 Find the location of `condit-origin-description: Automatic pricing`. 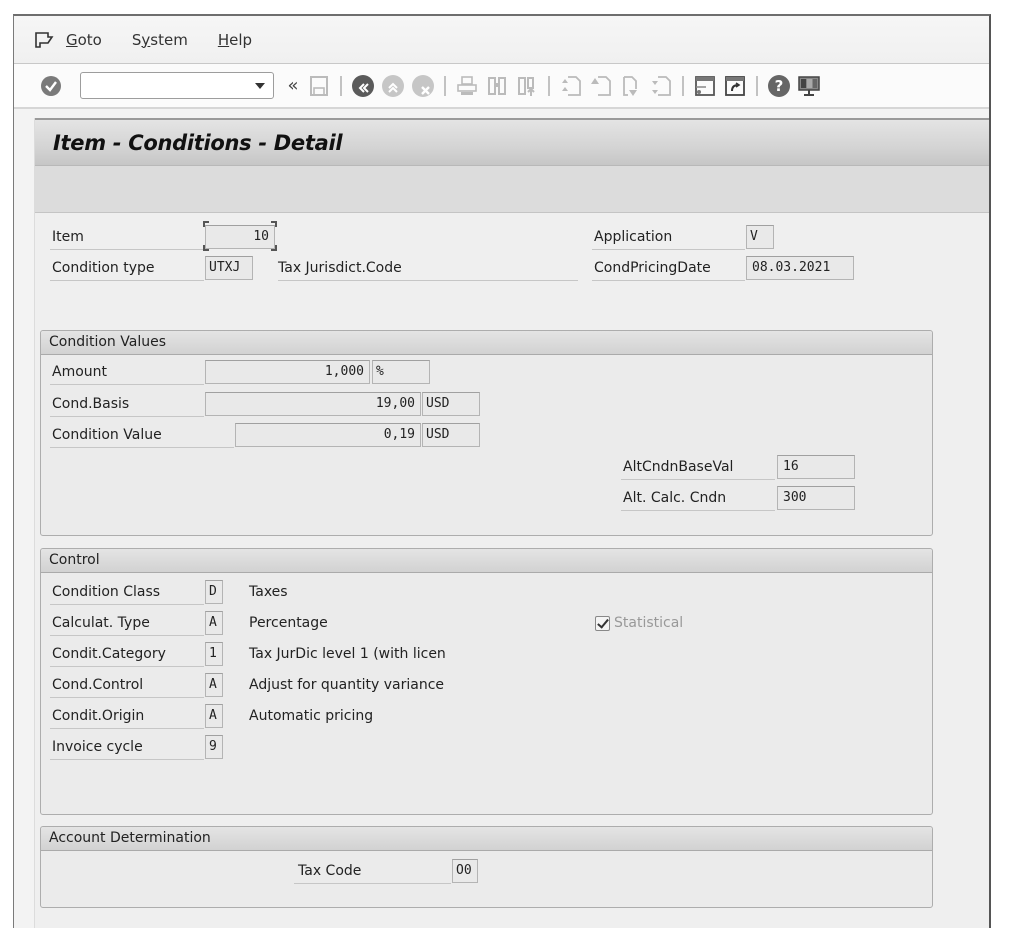

condit-origin-description: Automatic pricing is located at coordinates (311, 716).